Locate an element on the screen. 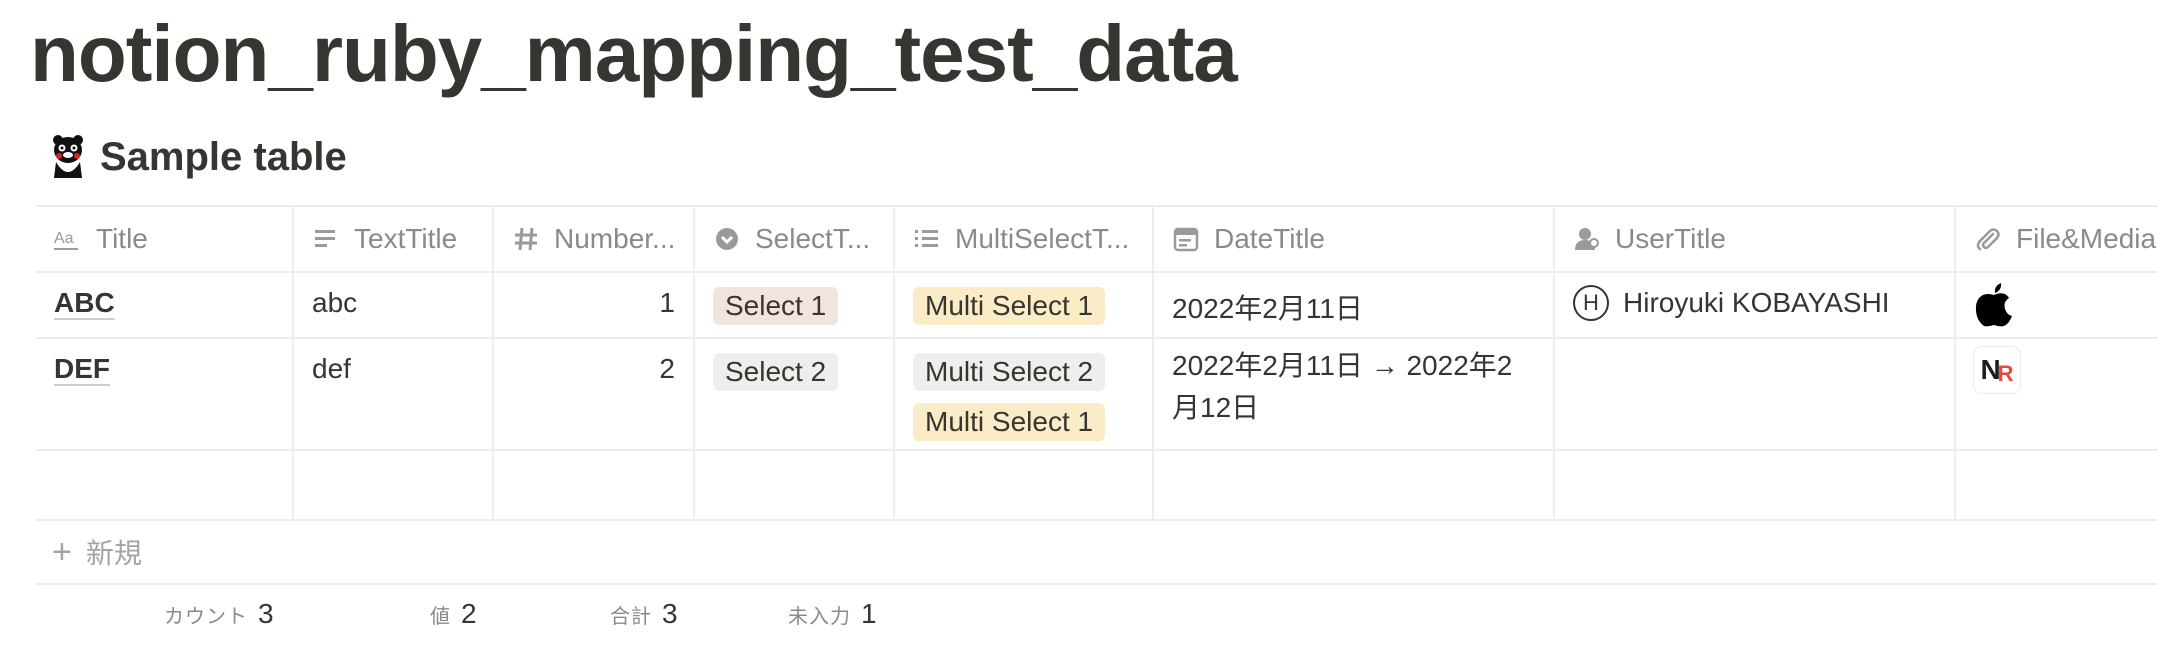 The width and height of the screenshot is (2158, 656). page-title: notion_ruby_mapping_test_data is located at coordinates (634, 54).